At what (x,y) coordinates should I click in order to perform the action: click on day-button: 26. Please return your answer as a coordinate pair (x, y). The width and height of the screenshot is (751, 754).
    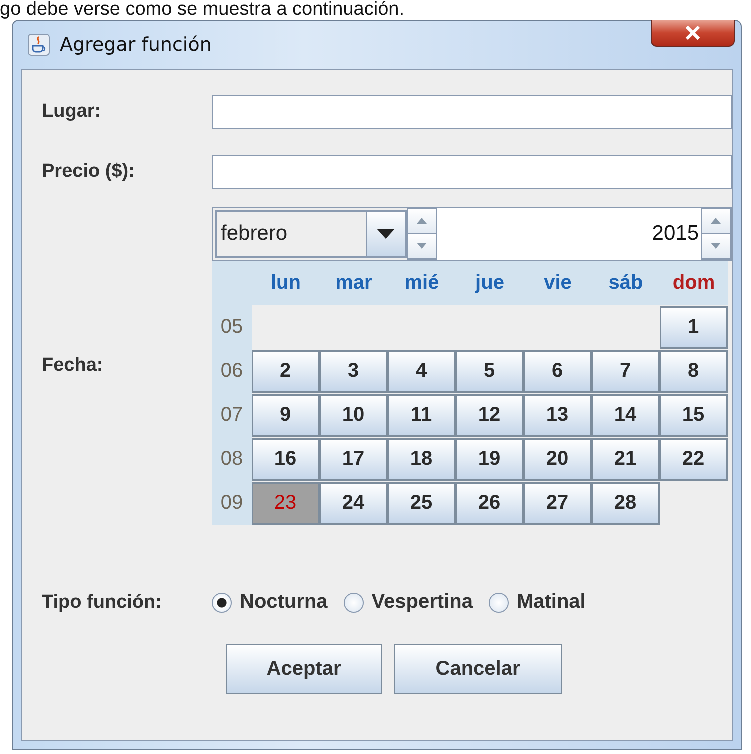
    Looking at the image, I should click on (490, 503).